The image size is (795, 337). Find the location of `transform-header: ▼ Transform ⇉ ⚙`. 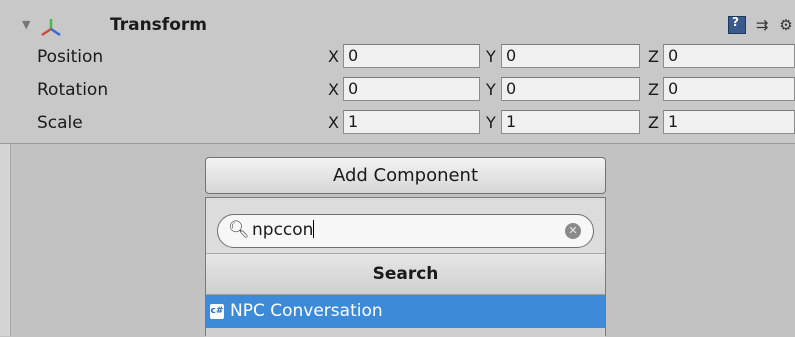

transform-header: ▼ Transform ⇉ ⚙ is located at coordinates (404, 27).